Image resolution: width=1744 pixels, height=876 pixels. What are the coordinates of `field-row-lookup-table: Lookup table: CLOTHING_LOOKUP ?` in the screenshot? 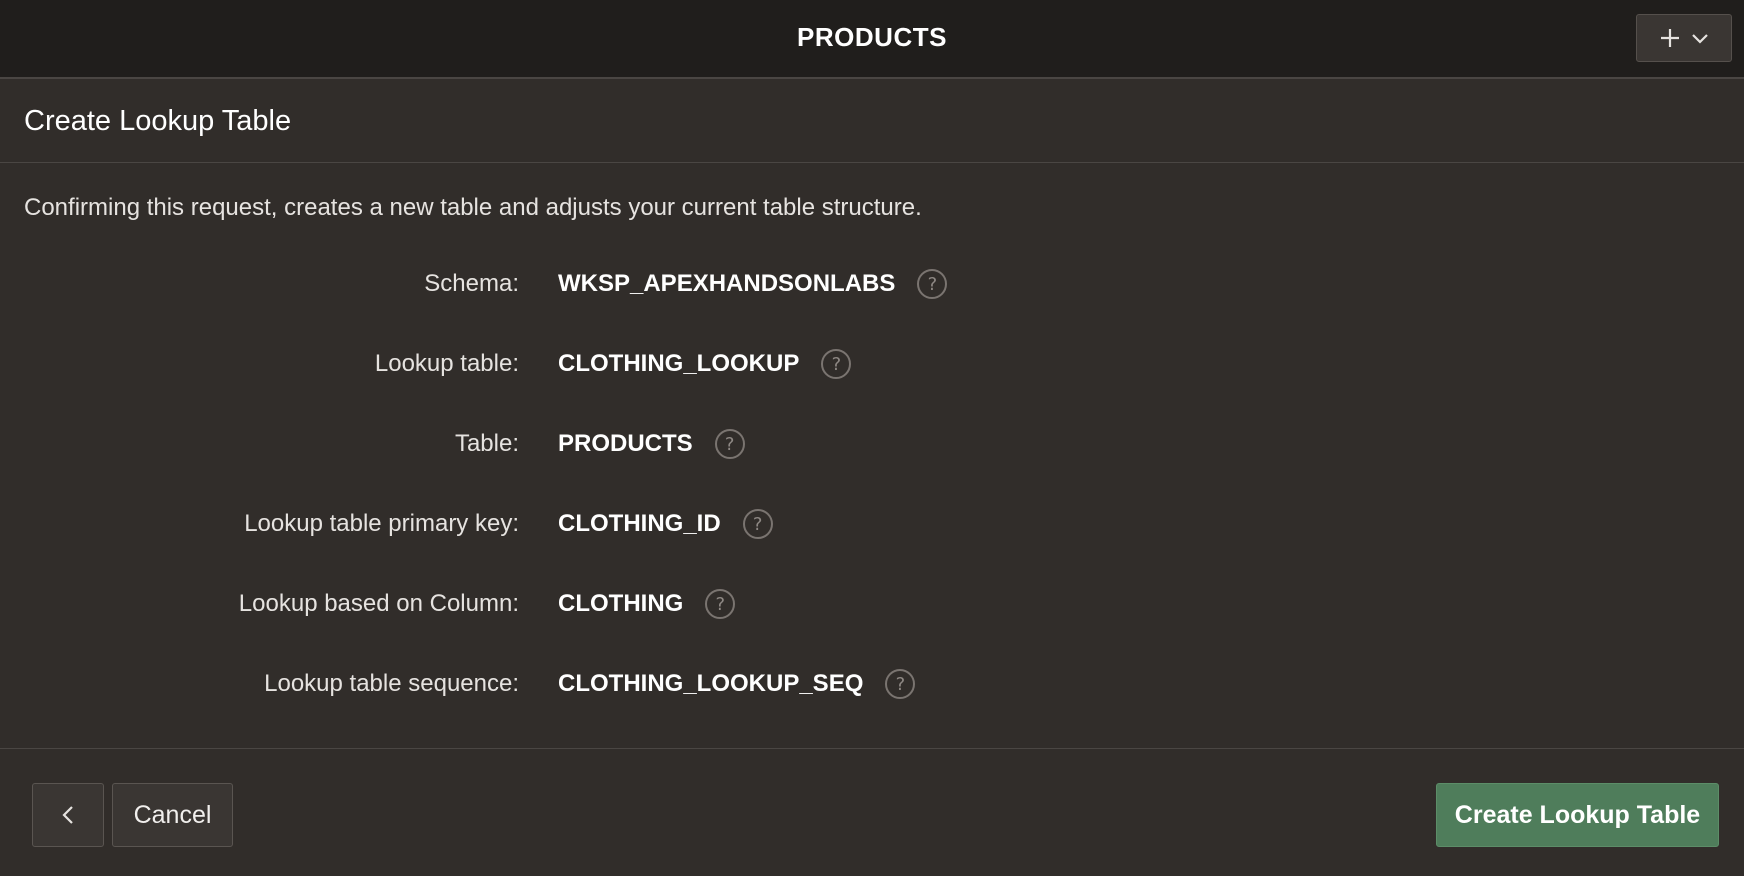 It's located at (872, 364).